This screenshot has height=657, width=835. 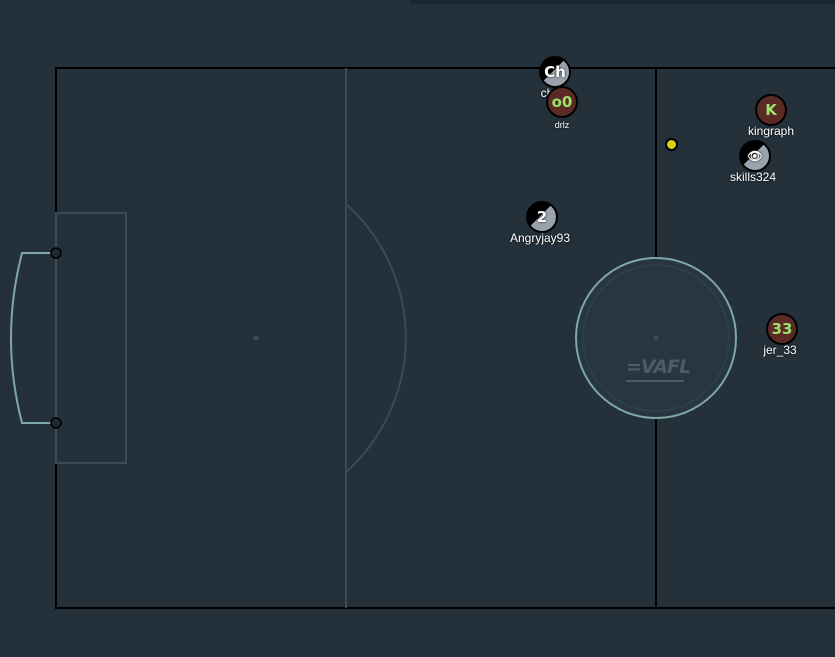 I want to click on player-avatar-text: 2, so click(x=542, y=217).